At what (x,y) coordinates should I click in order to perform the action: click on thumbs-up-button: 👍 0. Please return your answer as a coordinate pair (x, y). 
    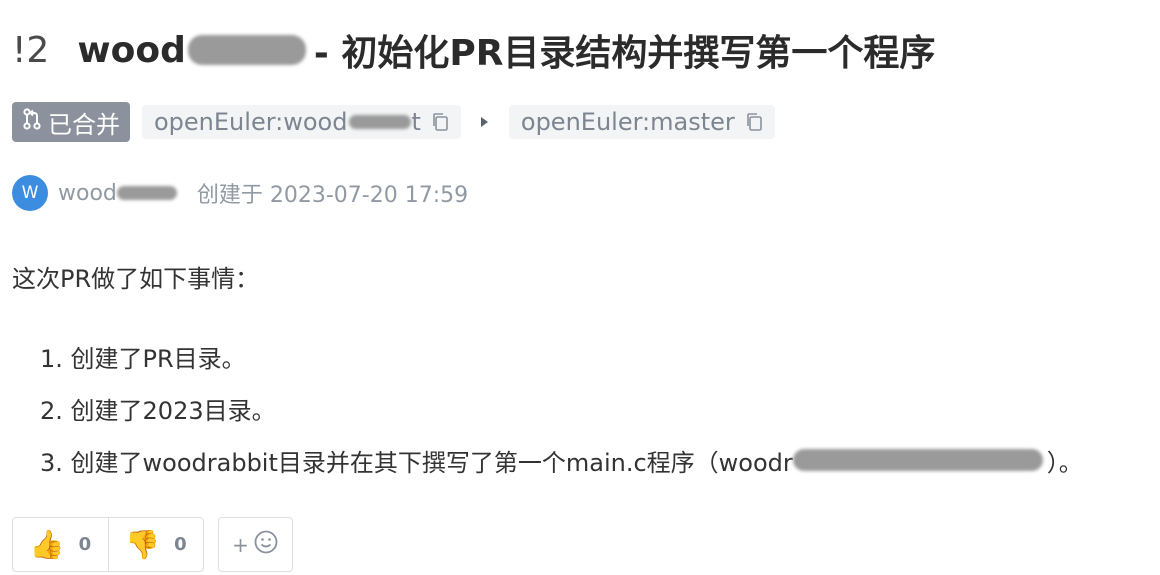
    Looking at the image, I should click on (60, 544).